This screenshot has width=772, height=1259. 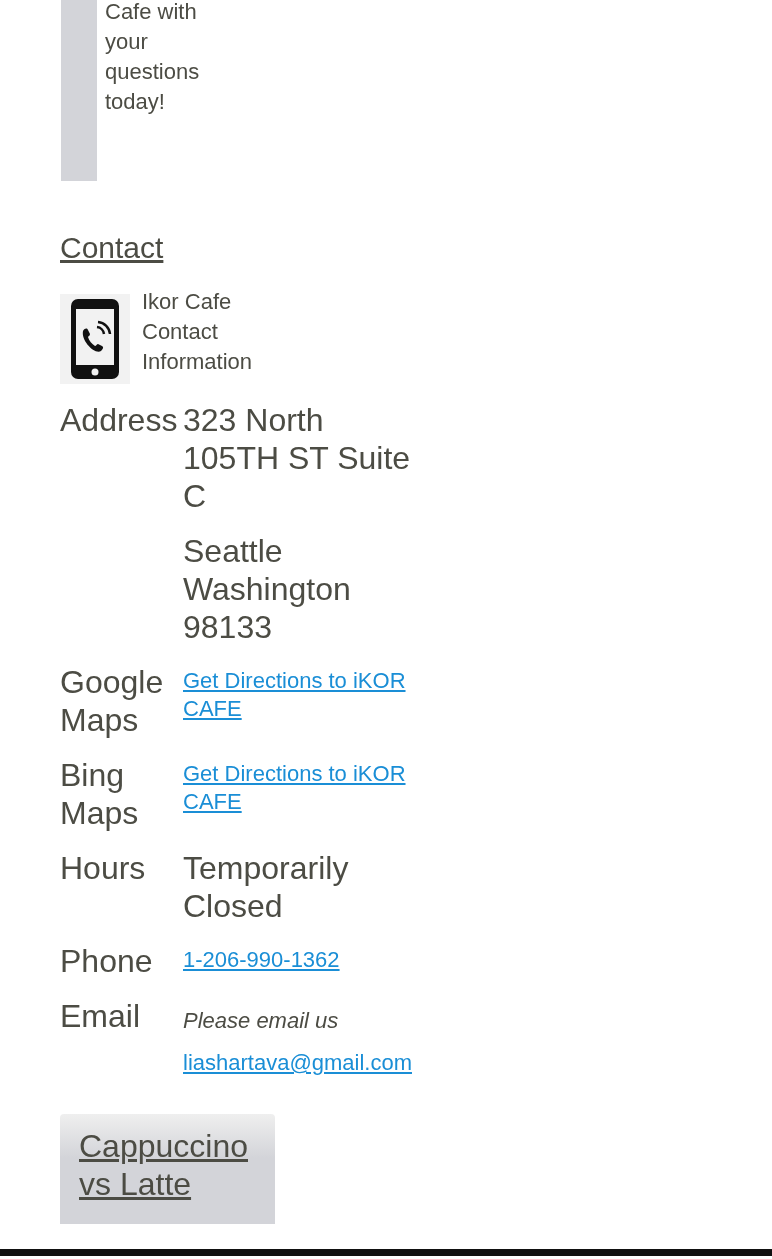 What do you see at coordinates (198, 332) in the screenshot?
I see `image-caption: Ikor Cafe Contact Information` at bounding box center [198, 332].